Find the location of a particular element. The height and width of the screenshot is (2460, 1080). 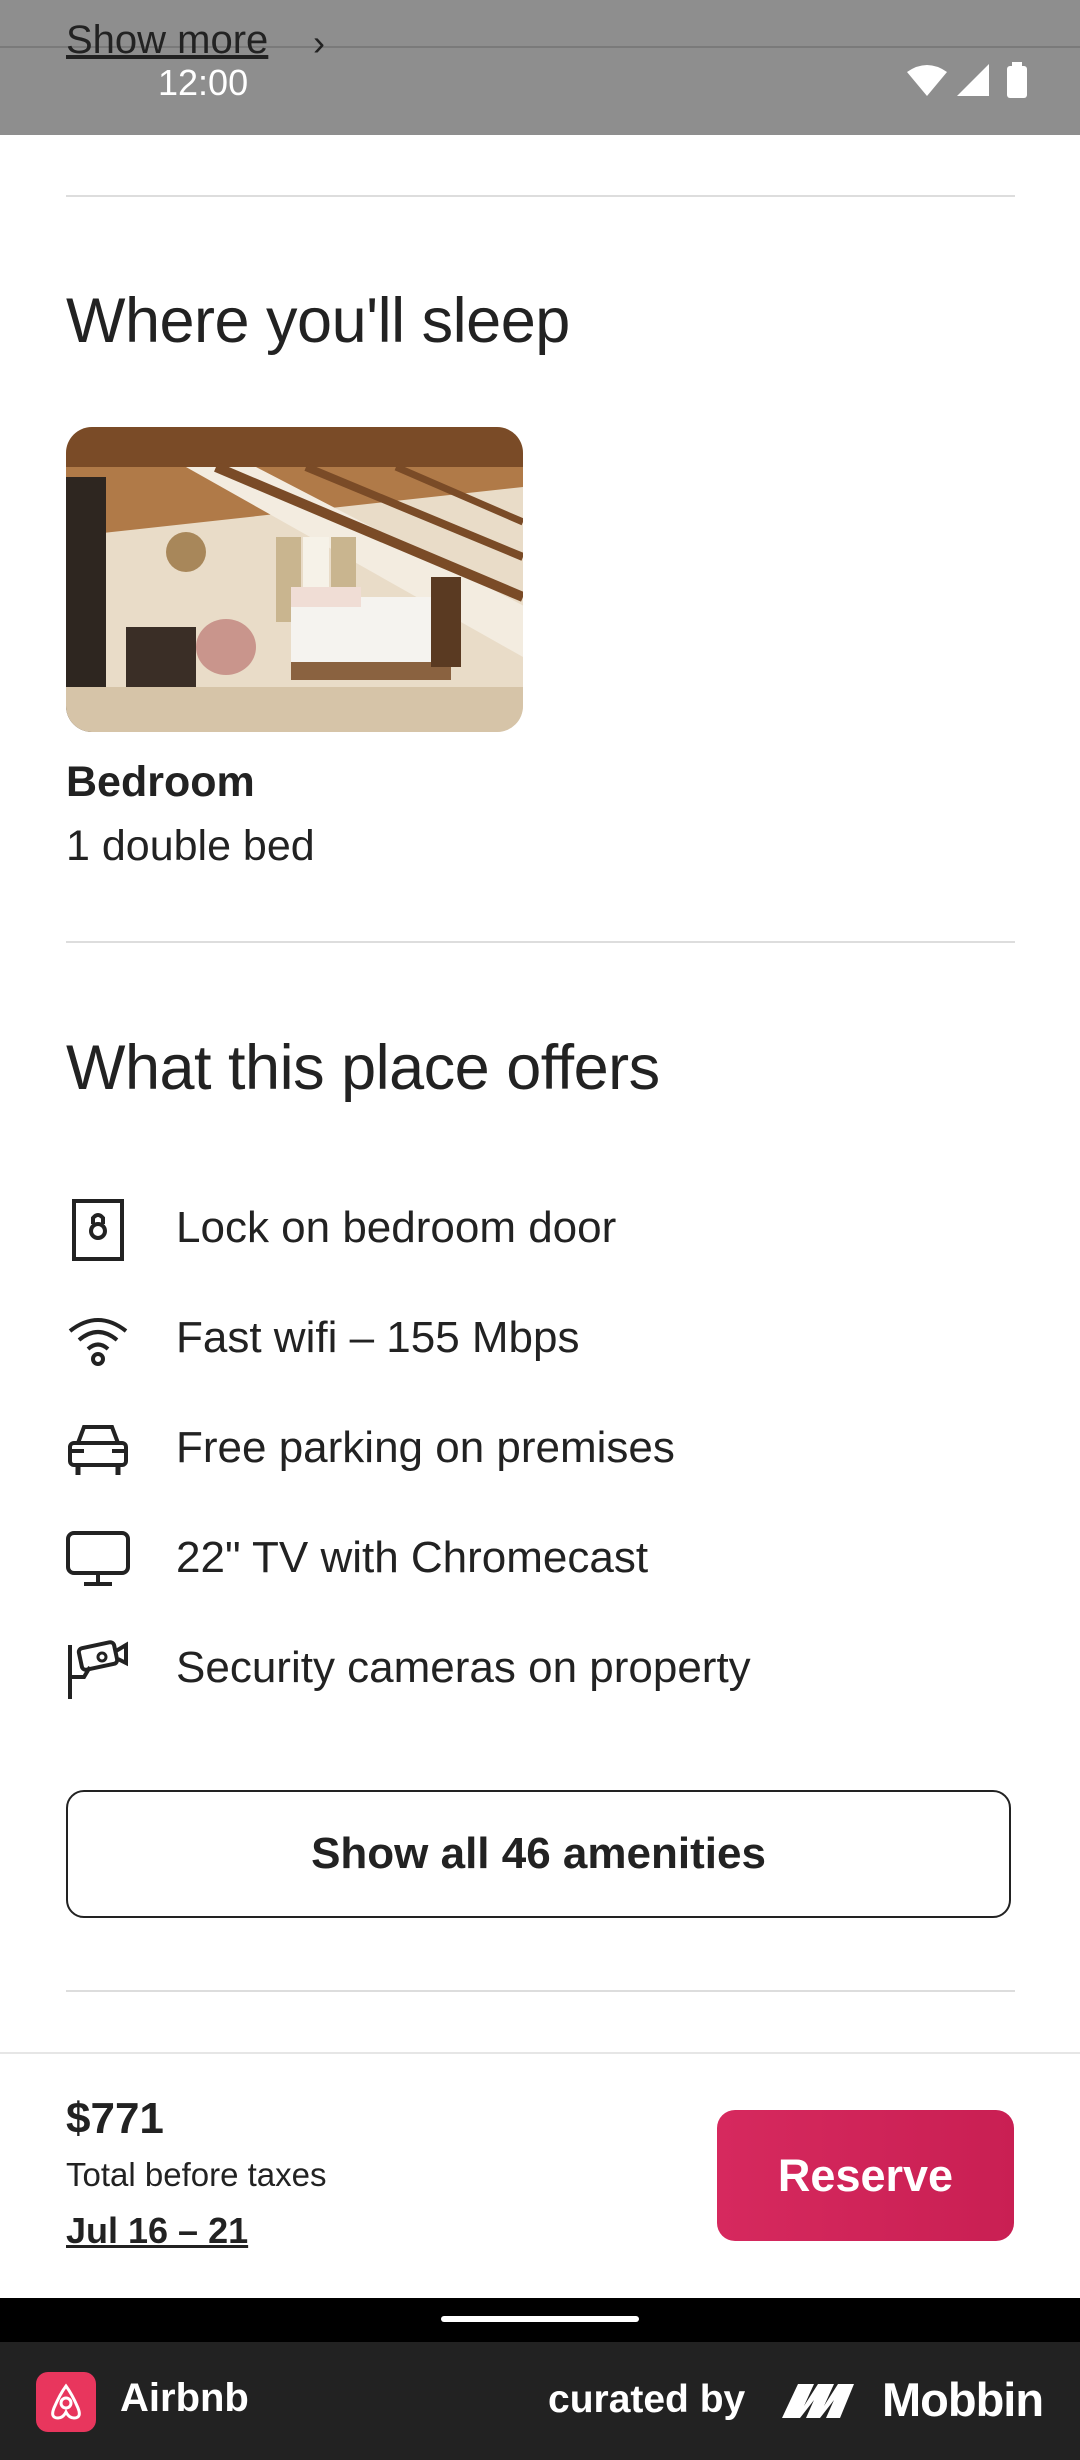

status-bar: Show more › 12:00 is located at coordinates (540, 67).